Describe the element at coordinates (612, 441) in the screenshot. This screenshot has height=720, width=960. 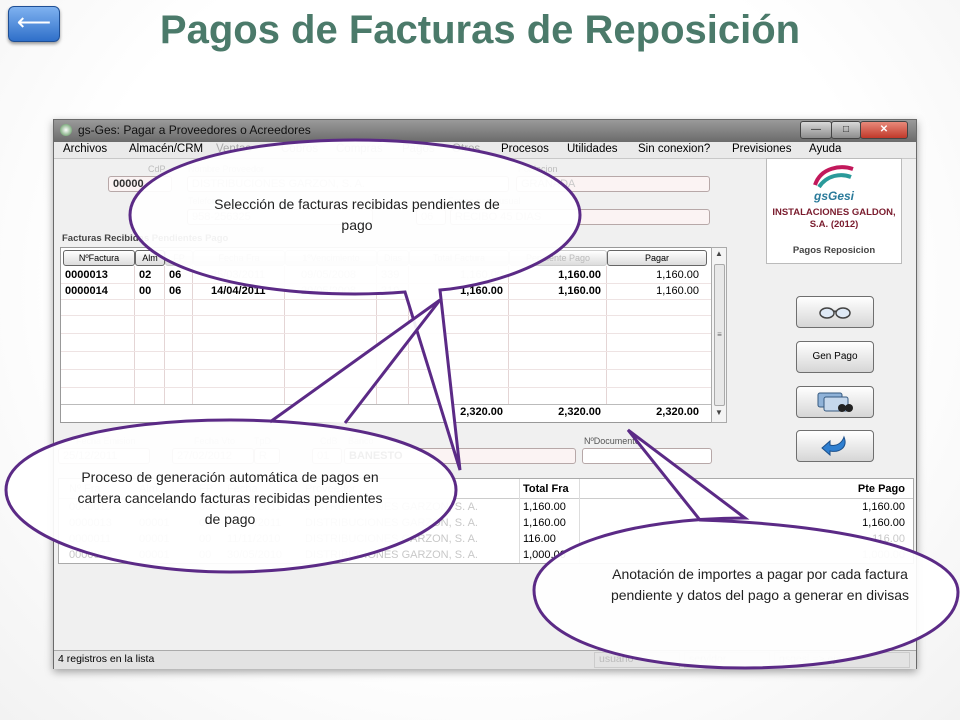
I see `num-documento-label: NºDocumento` at that location.